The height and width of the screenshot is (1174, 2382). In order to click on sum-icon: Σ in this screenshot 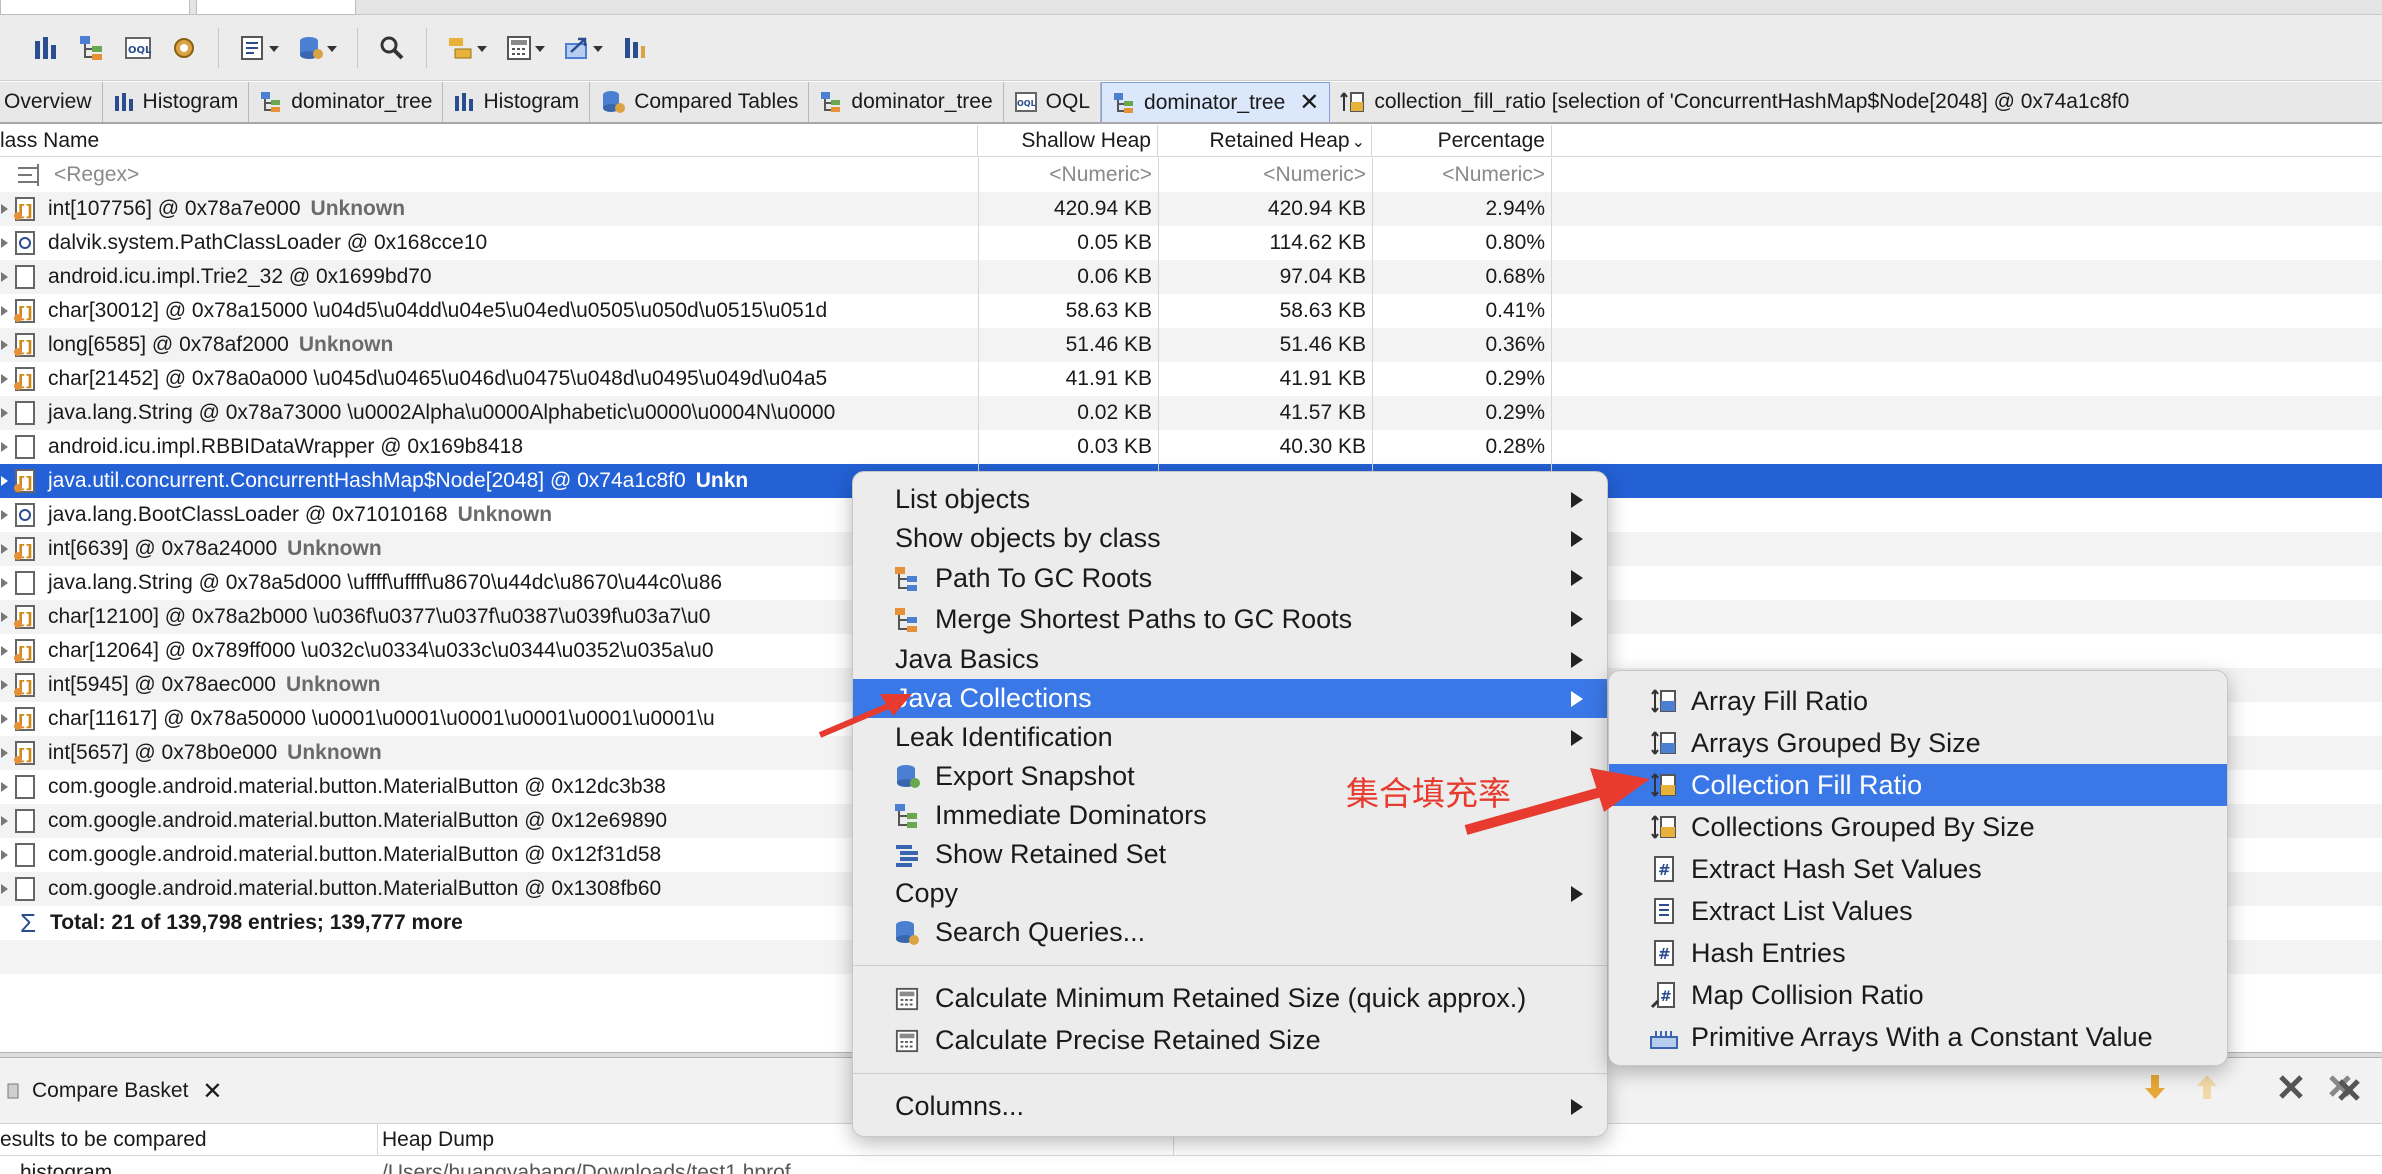, I will do `click(28, 922)`.